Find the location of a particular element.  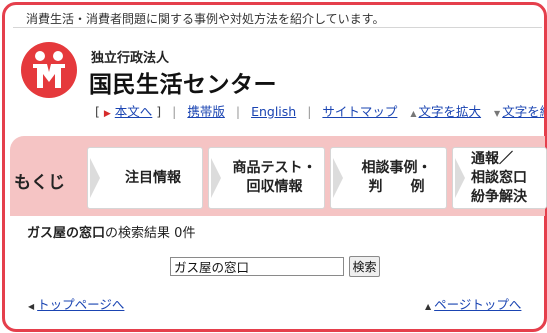

org-name: 国民生活センター is located at coordinates (183, 82).